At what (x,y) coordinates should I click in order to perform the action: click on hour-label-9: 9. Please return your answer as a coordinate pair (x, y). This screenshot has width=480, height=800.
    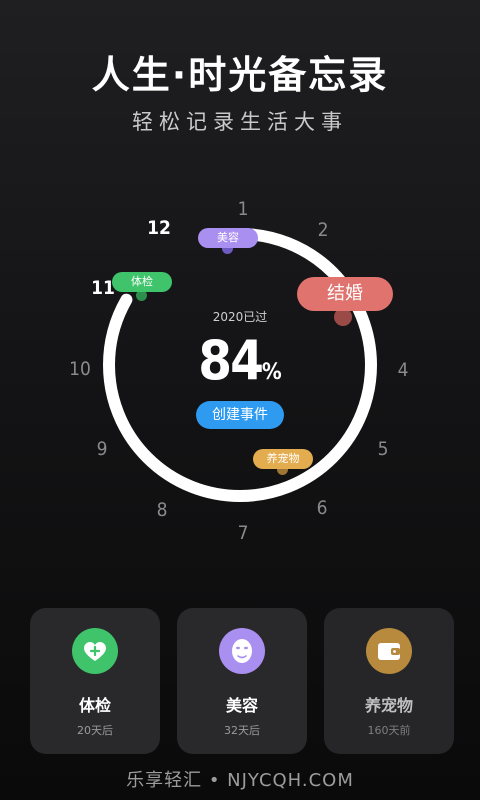
    Looking at the image, I should click on (102, 449).